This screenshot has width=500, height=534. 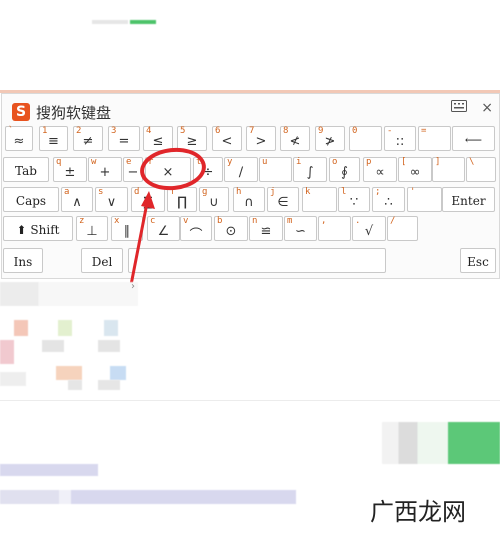 I want to click on key-row2-q: q ±, so click(x=70, y=169).